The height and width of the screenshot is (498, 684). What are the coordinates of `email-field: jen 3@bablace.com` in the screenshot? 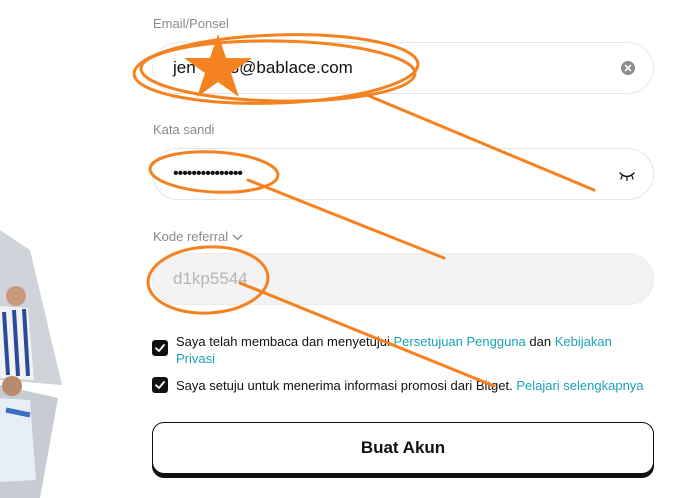 It's located at (403, 68).